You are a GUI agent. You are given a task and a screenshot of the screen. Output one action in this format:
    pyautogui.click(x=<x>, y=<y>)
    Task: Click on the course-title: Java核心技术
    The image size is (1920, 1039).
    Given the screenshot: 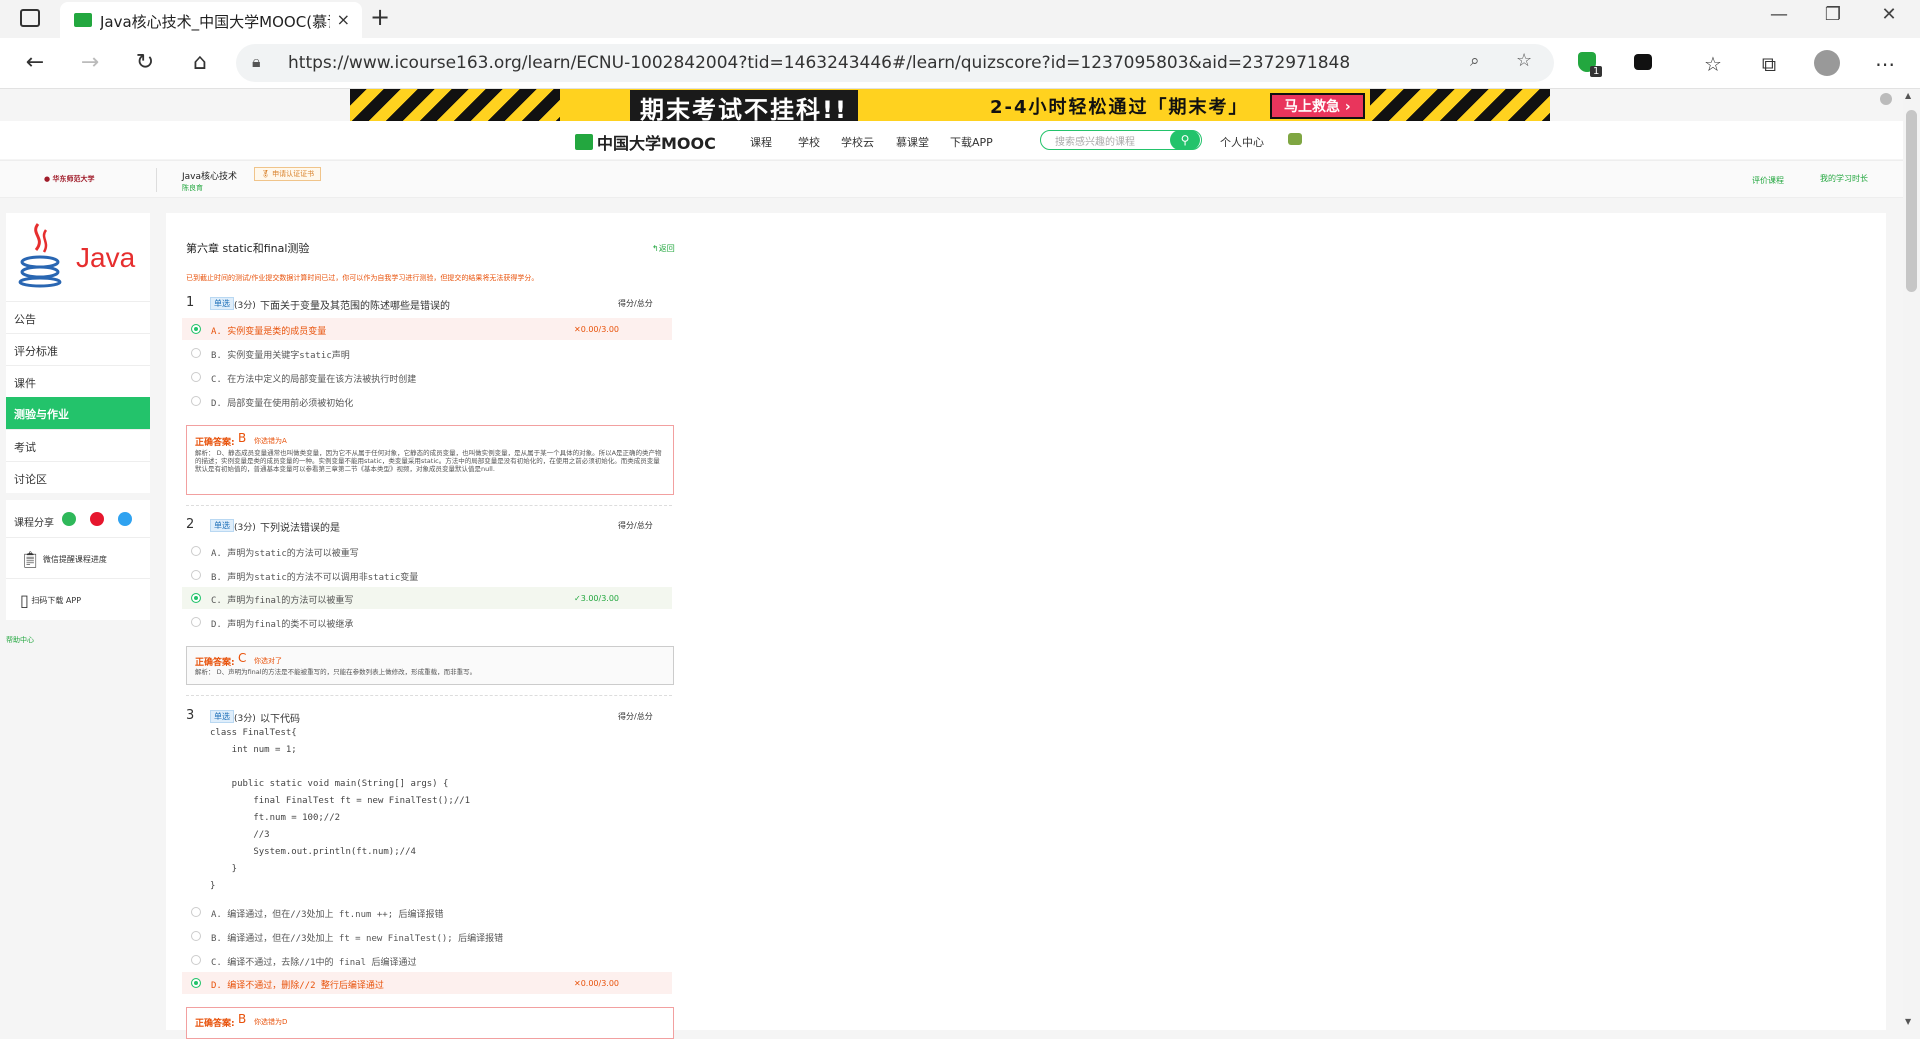 What is the action you would take?
    pyautogui.click(x=210, y=177)
    